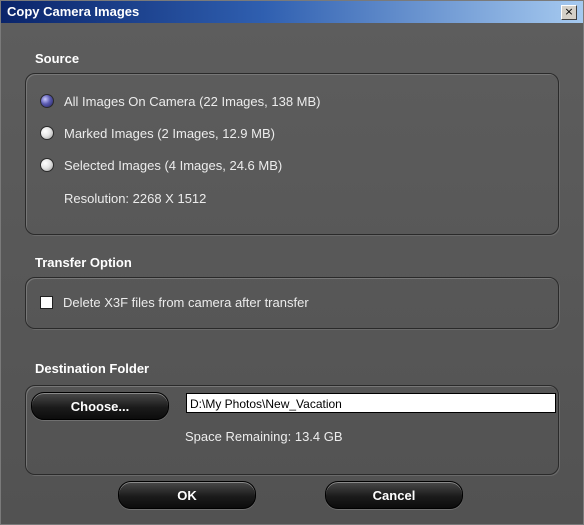  I want to click on radio-selected-images-label: Selected Images (4 Images, 24.6 MB), so click(173, 165).